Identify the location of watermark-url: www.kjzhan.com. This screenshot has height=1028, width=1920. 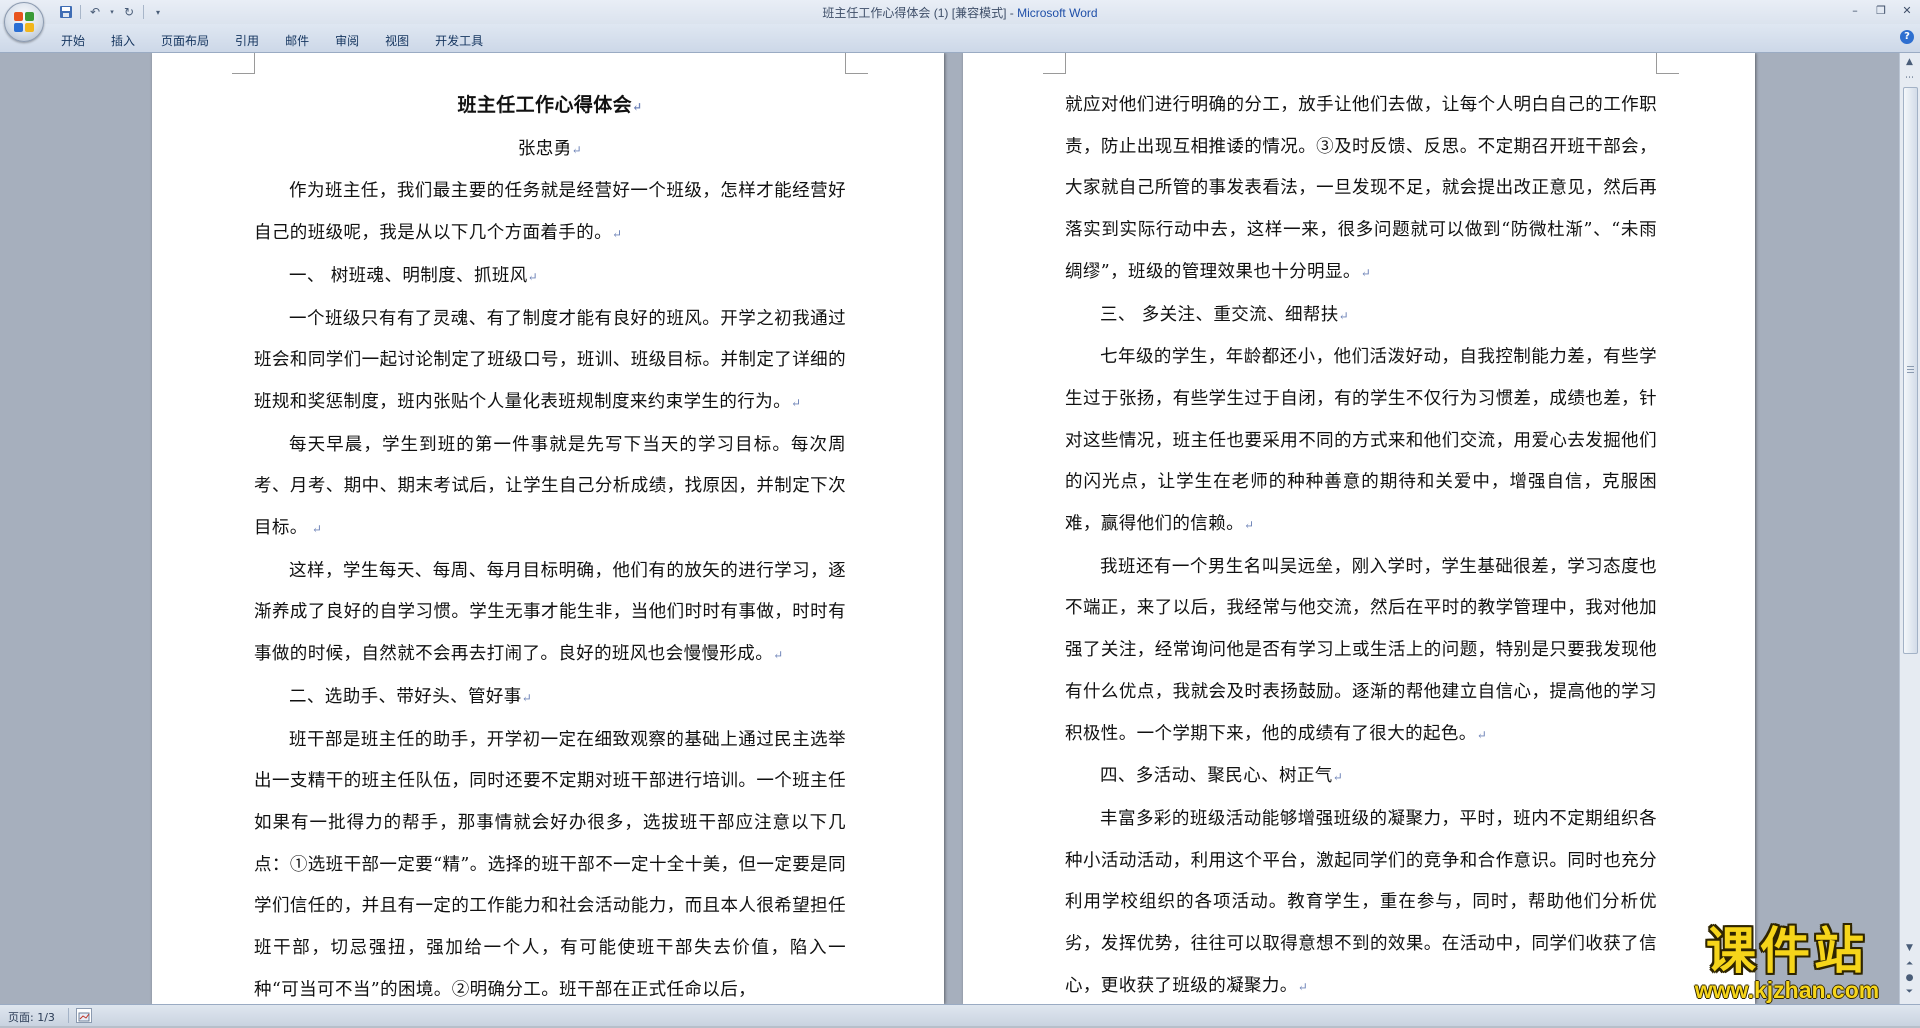
(1787, 990).